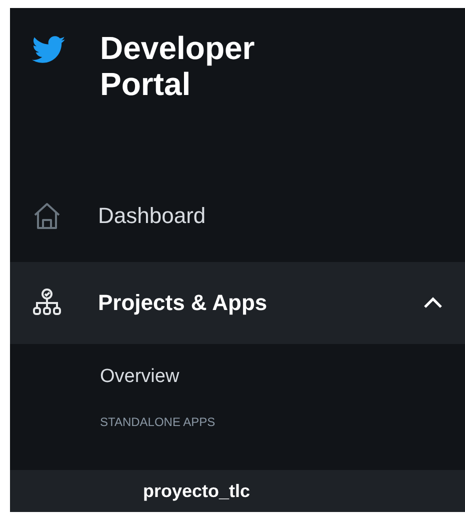  What do you see at coordinates (237, 491) in the screenshot?
I see `app-item: proyecto_tlc` at bounding box center [237, 491].